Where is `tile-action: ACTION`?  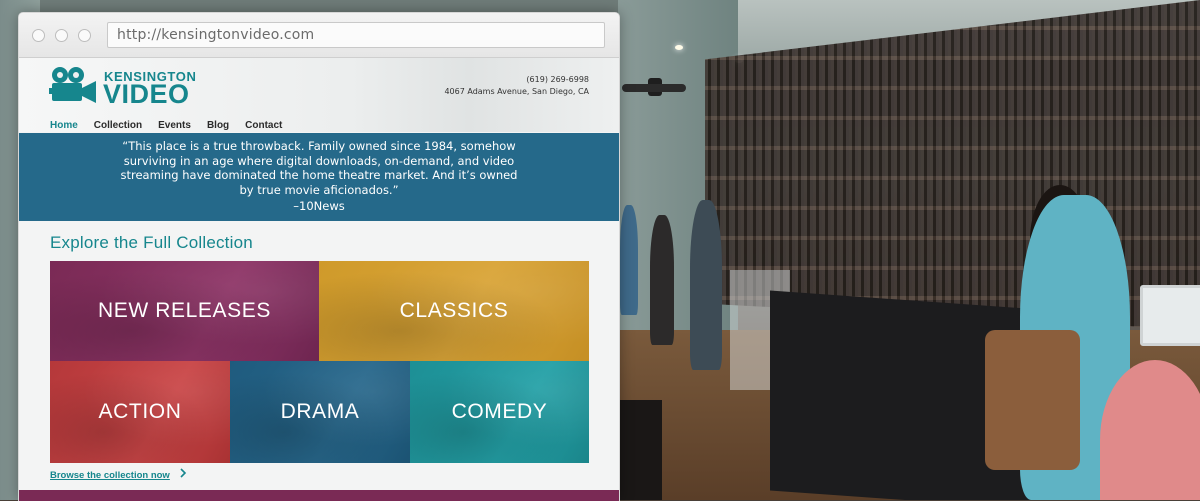
tile-action: ACTION is located at coordinates (140, 412).